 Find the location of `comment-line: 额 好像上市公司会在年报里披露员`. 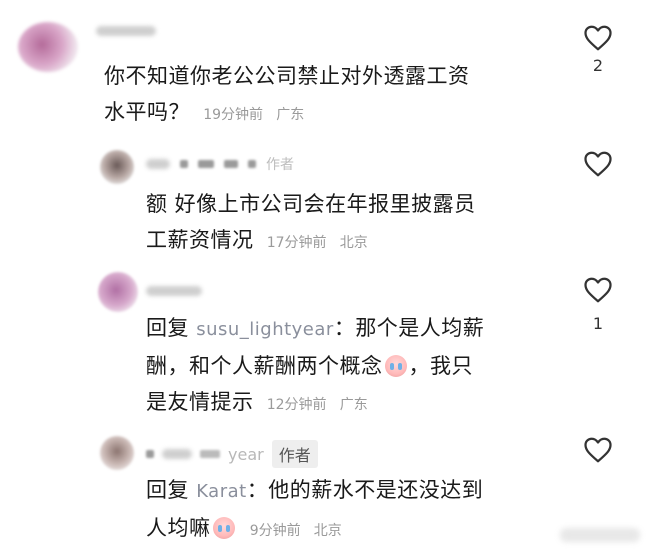

comment-line: 额 好像上市公司会在年报里披露员 is located at coordinates (311, 204).